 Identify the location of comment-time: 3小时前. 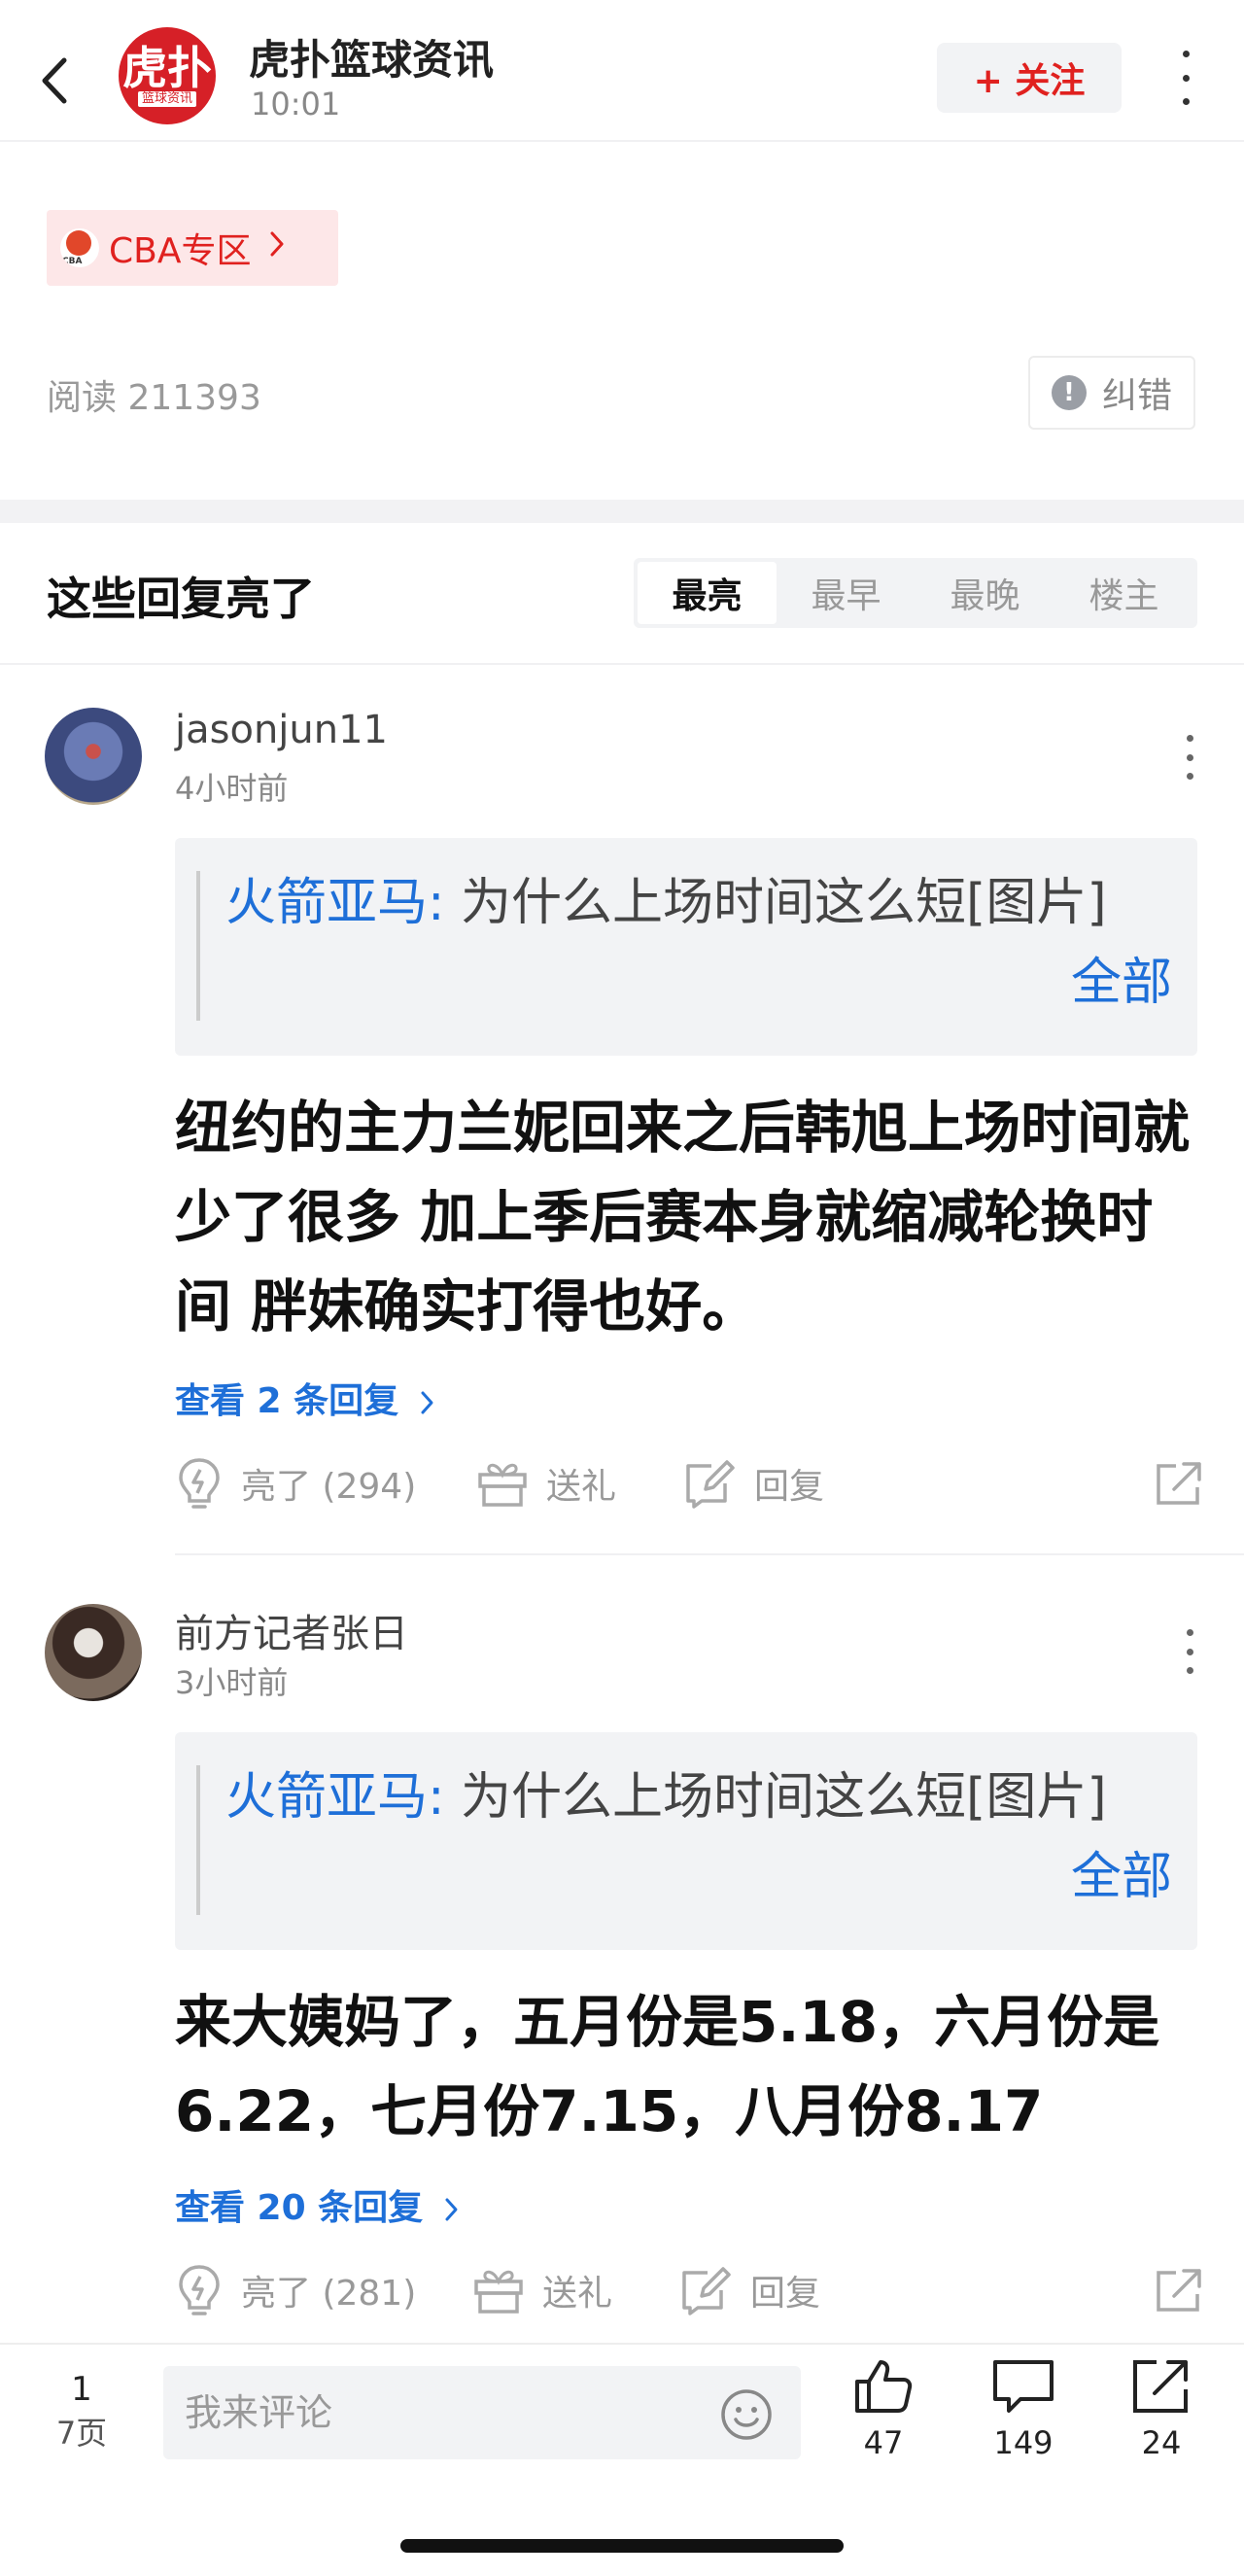
(232, 1682).